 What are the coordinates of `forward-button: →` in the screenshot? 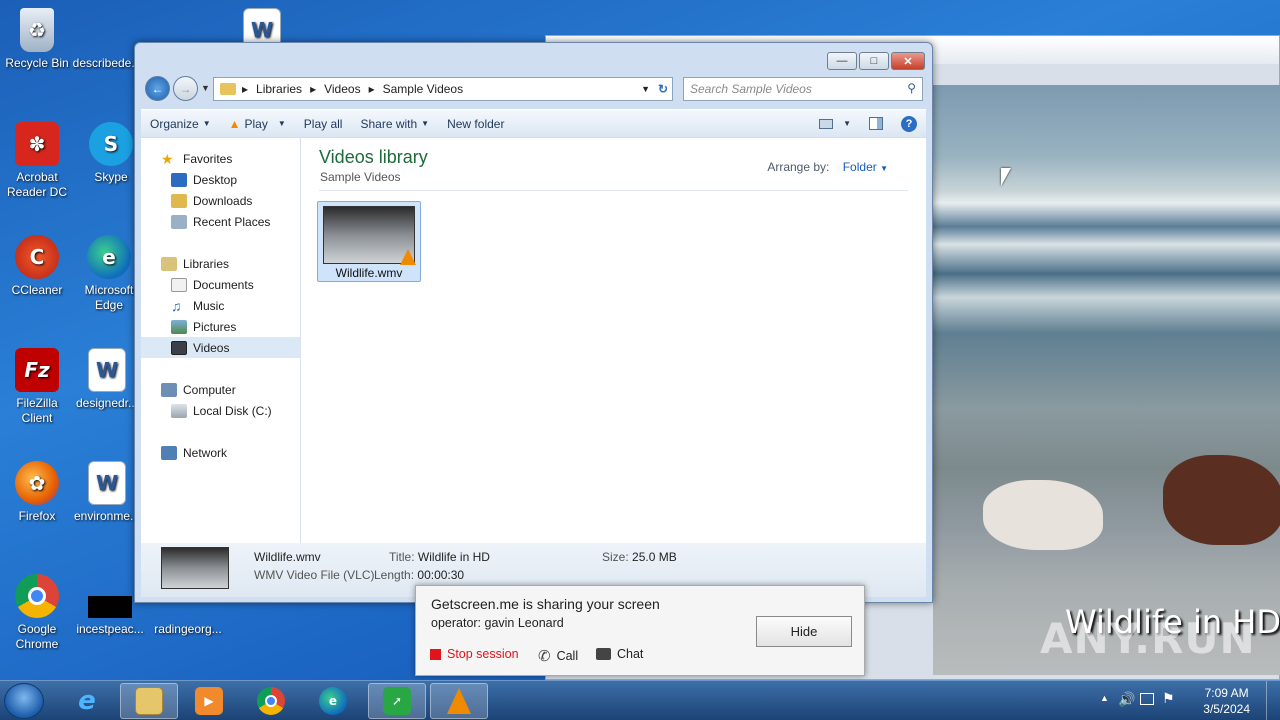 It's located at (185, 88).